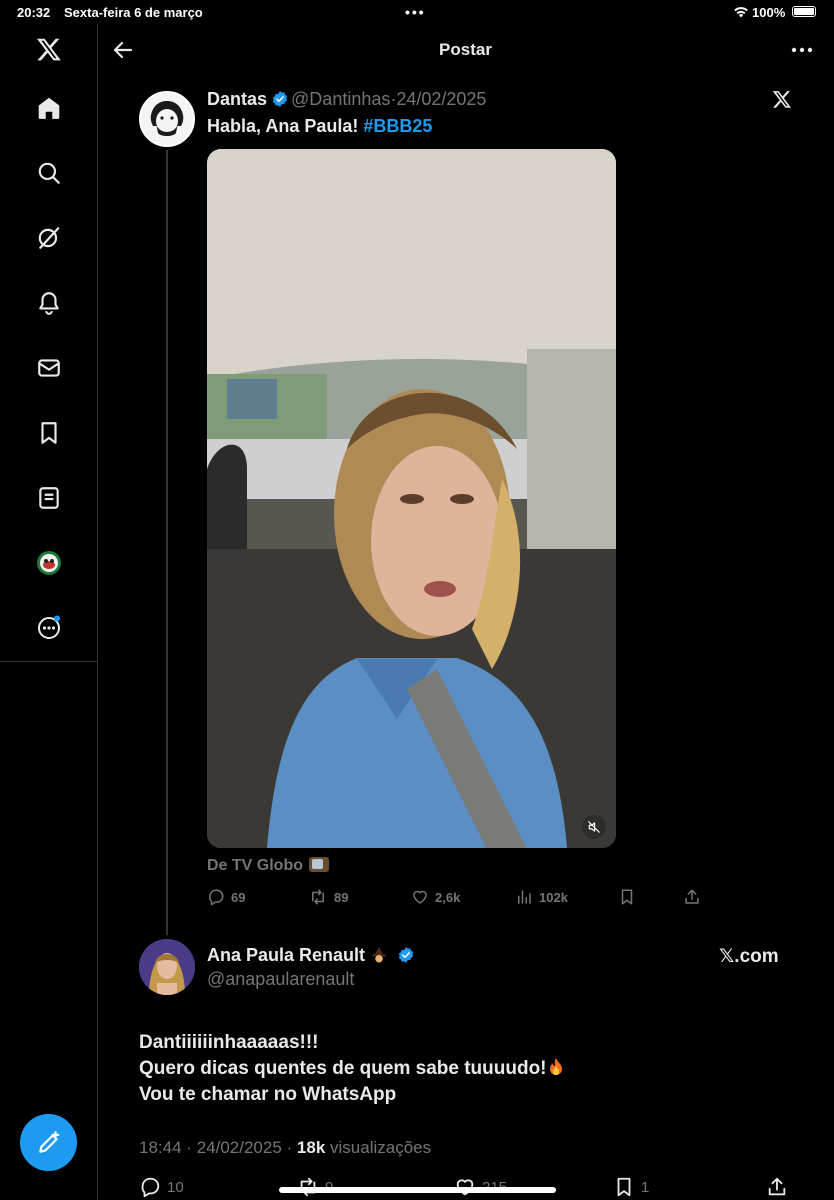 This screenshot has height=1200, width=834. I want to click on video-source: De TV Globo, so click(268, 866).